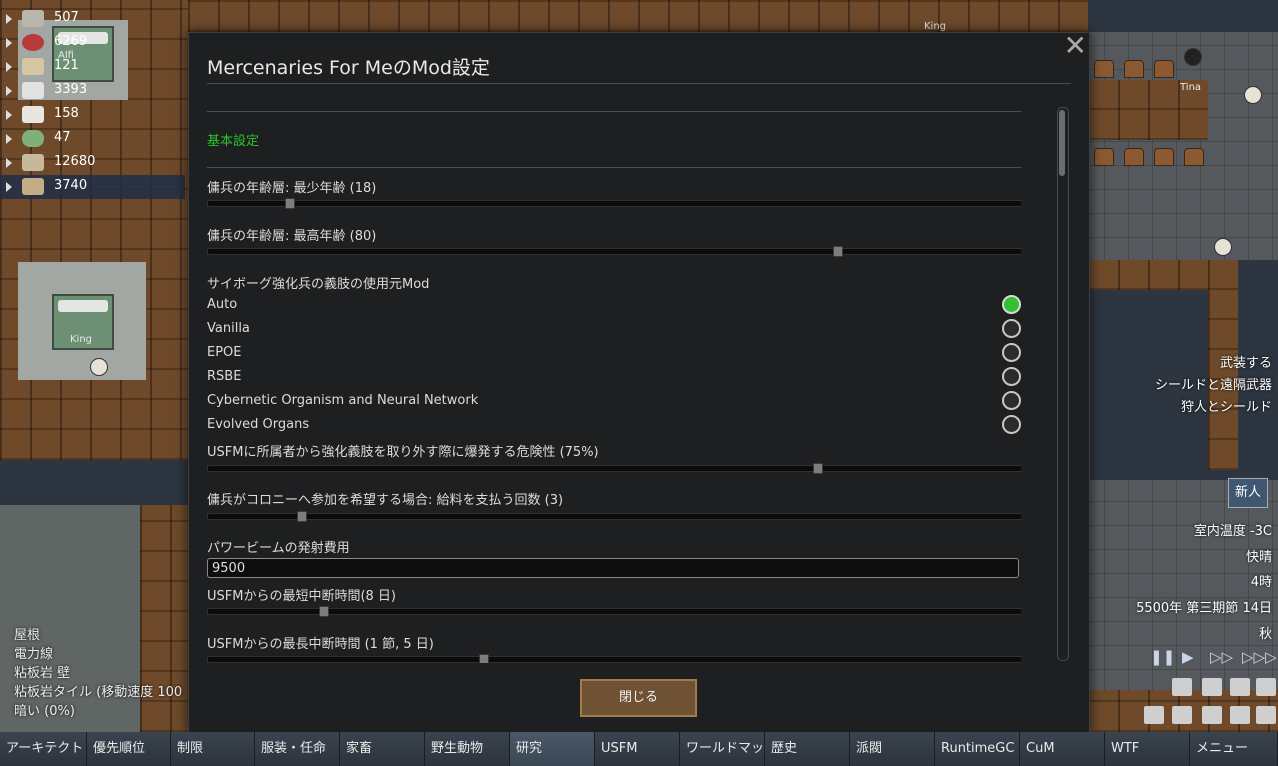 Image resolution: width=1278 pixels, height=766 pixels. What do you see at coordinates (92, 19) in the screenshot?
I see `resource-row-silver: 507` at bounding box center [92, 19].